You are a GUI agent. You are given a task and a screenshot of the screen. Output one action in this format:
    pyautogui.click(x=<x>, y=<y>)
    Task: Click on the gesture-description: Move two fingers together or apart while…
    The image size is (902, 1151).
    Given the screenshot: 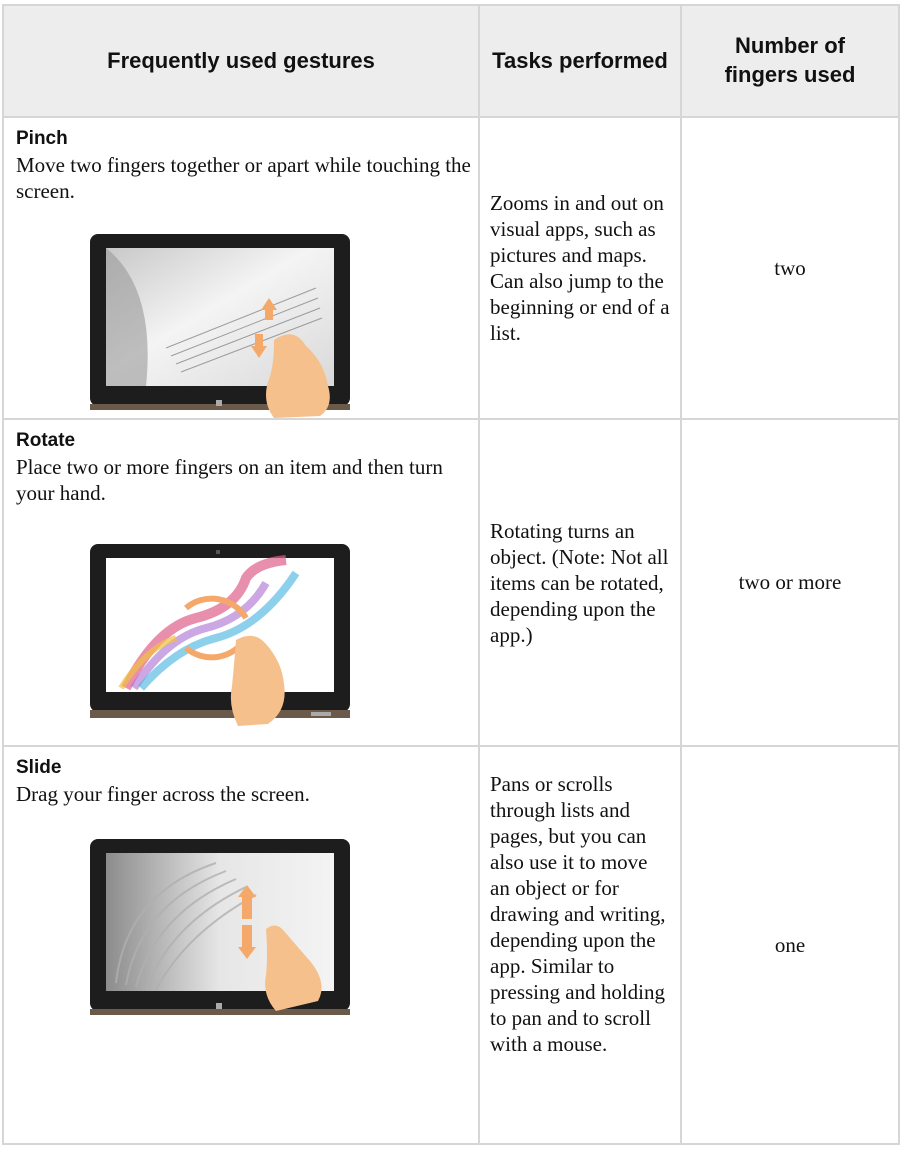 What is the action you would take?
    pyautogui.click(x=243, y=178)
    